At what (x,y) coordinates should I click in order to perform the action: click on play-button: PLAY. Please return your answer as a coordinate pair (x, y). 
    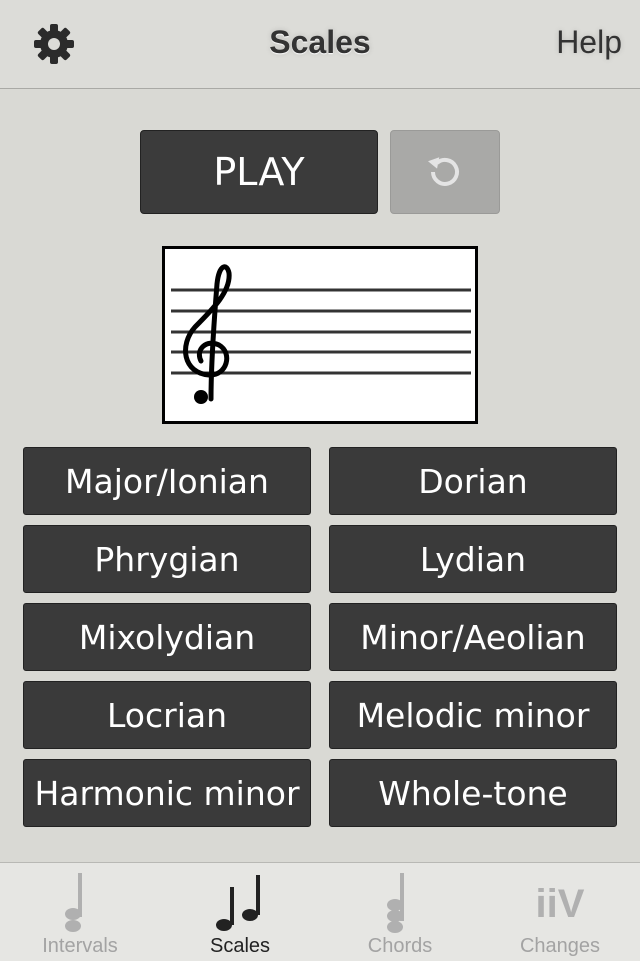
    Looking at the image, I should click on (259, 172).